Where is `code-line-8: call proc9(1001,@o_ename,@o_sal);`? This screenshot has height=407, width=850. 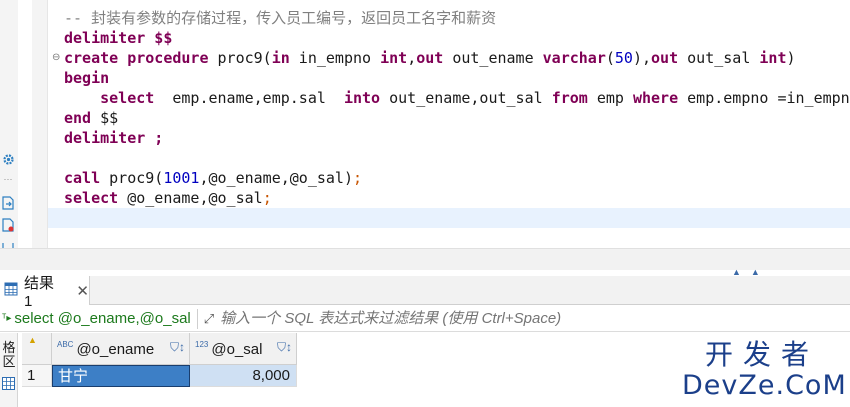 code-line-8: call proc9(1001,@o_ename,@o_sal); is located at coordinates (213, 178).